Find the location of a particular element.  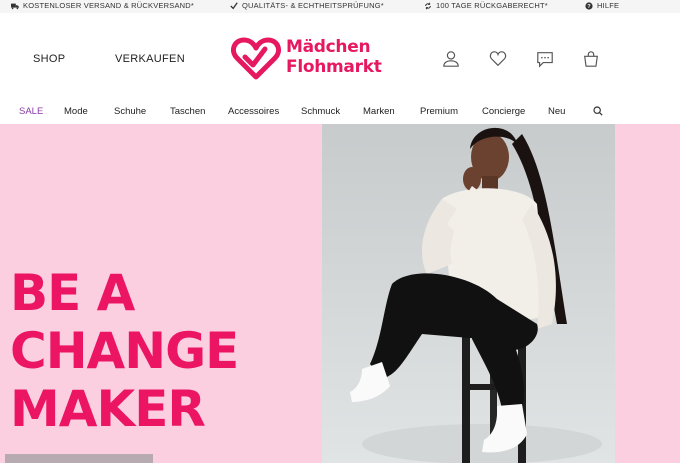

headline-line-2: CHANGE is located at coordinates (124, 351).